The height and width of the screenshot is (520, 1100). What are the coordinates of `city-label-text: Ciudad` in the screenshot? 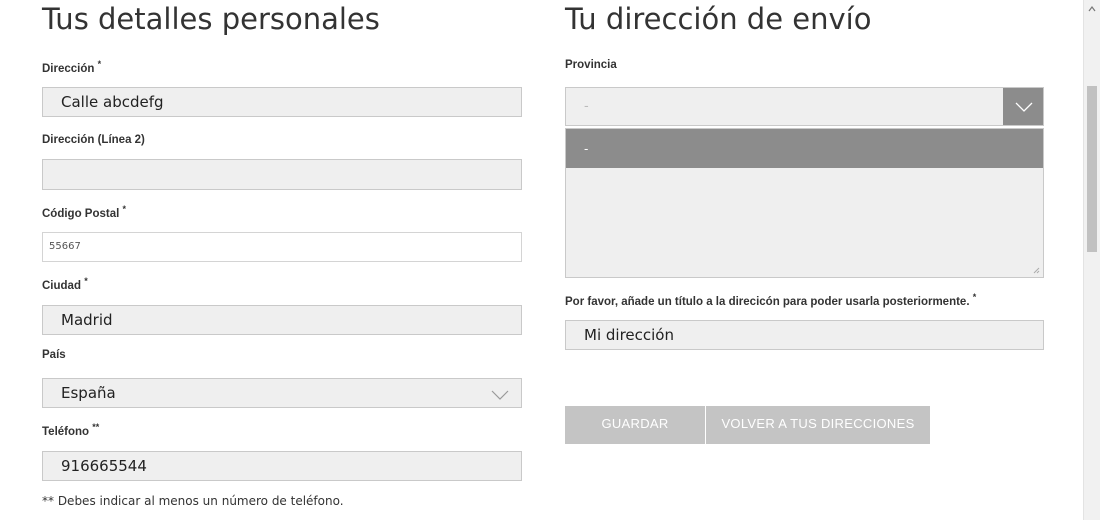 It's located at (61, 285).